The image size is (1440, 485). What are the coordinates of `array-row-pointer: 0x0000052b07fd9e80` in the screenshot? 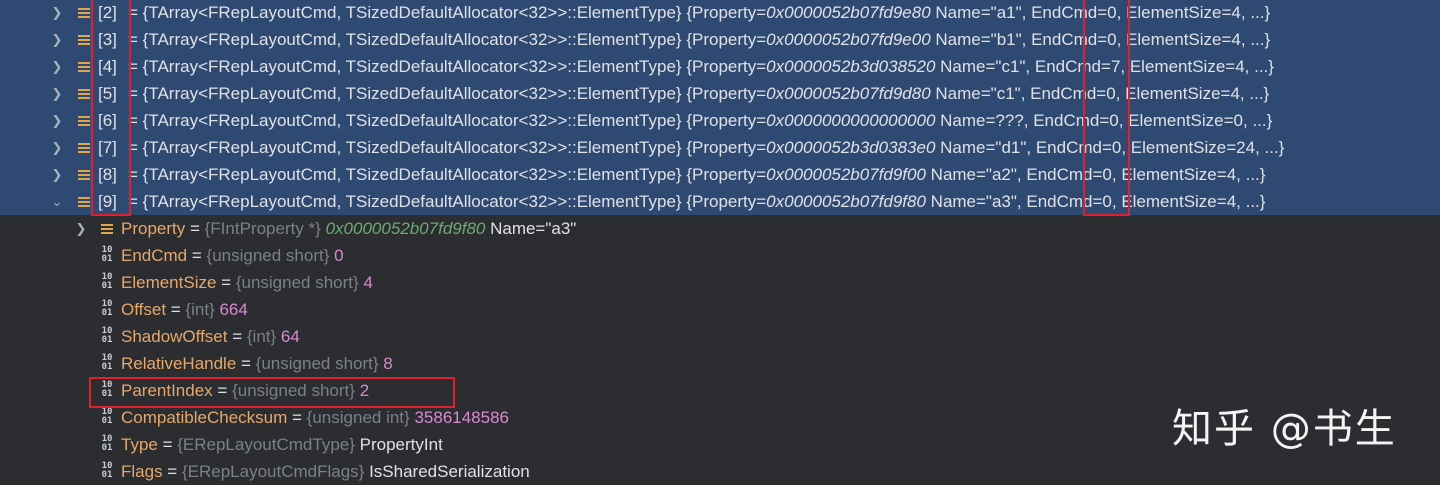 It's located at (848, 12).